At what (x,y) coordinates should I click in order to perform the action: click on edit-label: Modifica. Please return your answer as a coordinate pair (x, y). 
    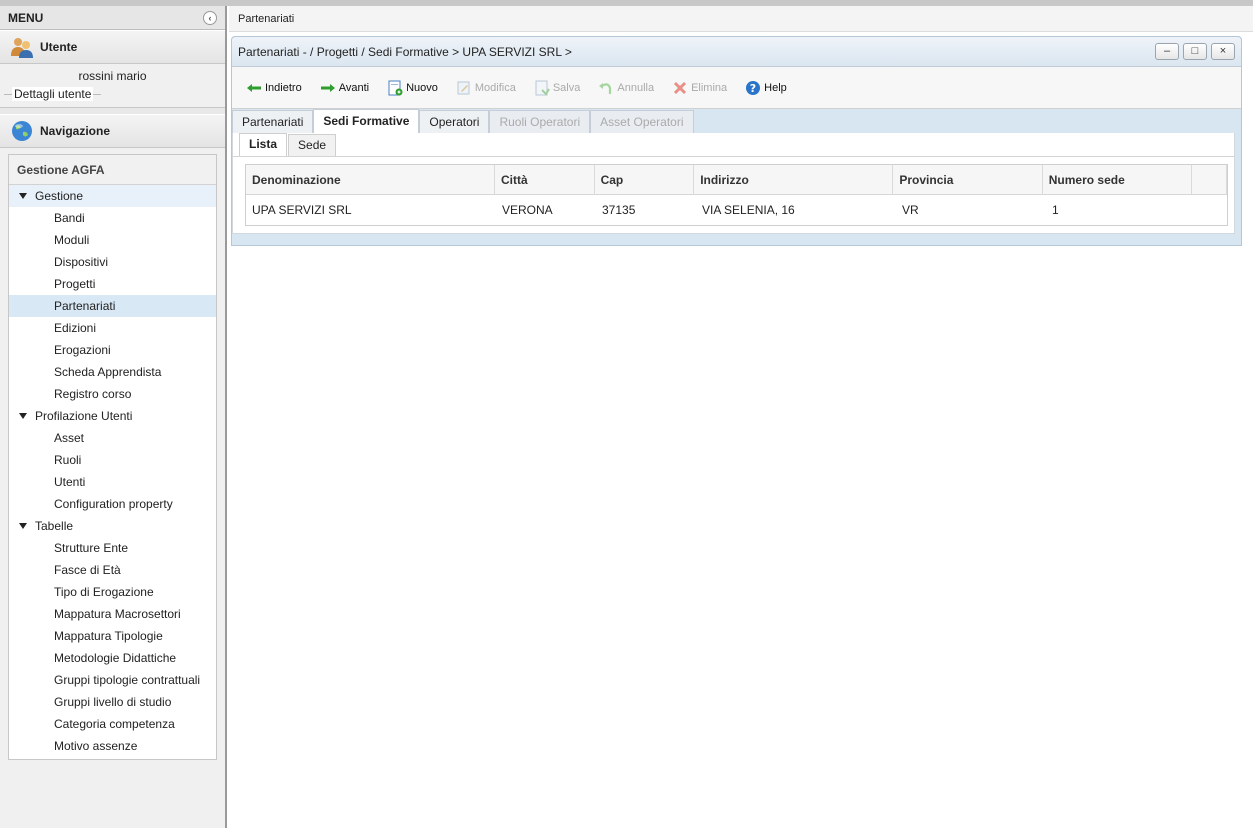
    Looking at the image, I should click on (495, 87).